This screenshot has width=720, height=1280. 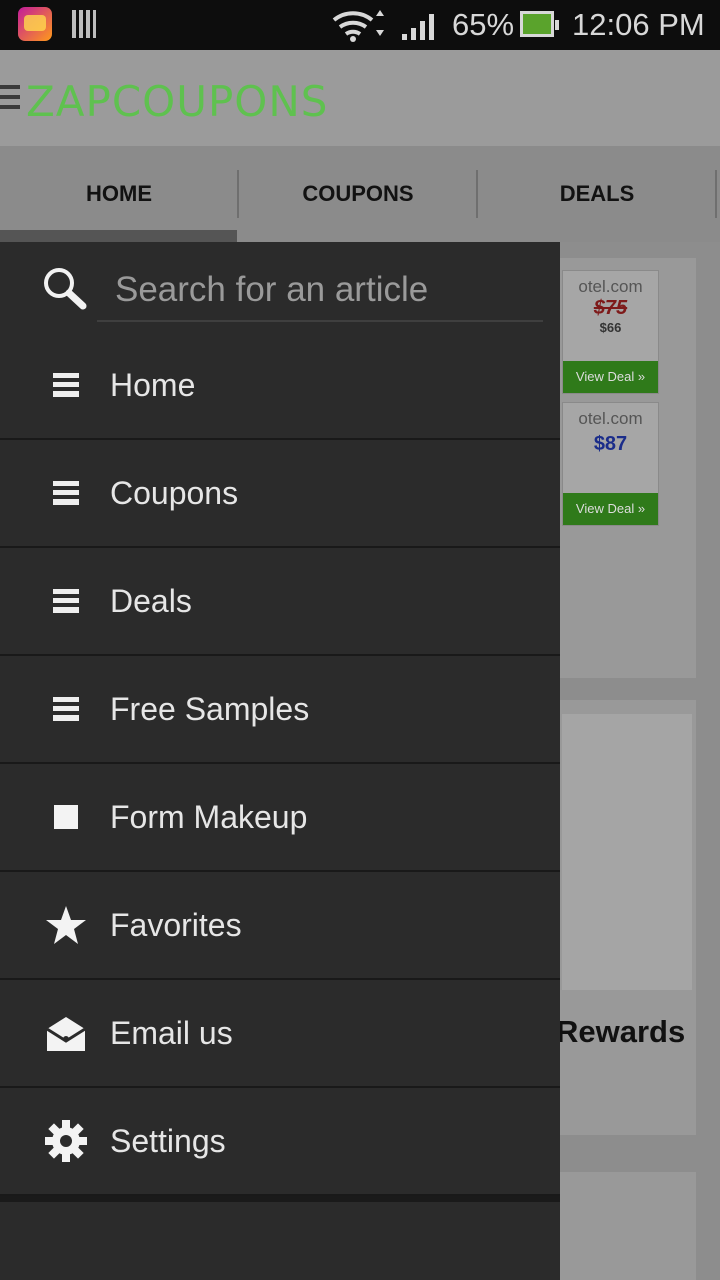 What do you see at coordinates (280, 1142) in the screenshot?
I see `drawer-item-settings: Settings` at bounding box center [280, 1142].